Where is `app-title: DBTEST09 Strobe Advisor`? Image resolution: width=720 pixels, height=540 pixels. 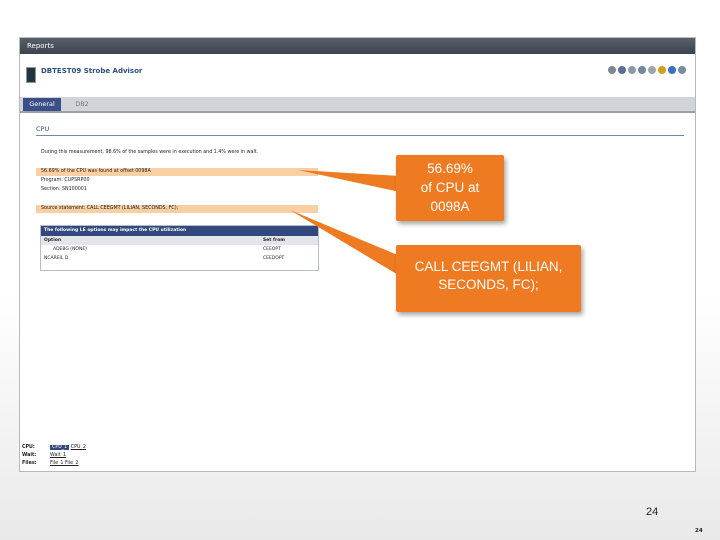
app-title: DBTEST09 Strobe Advisor is located at coordinates (92, 71).